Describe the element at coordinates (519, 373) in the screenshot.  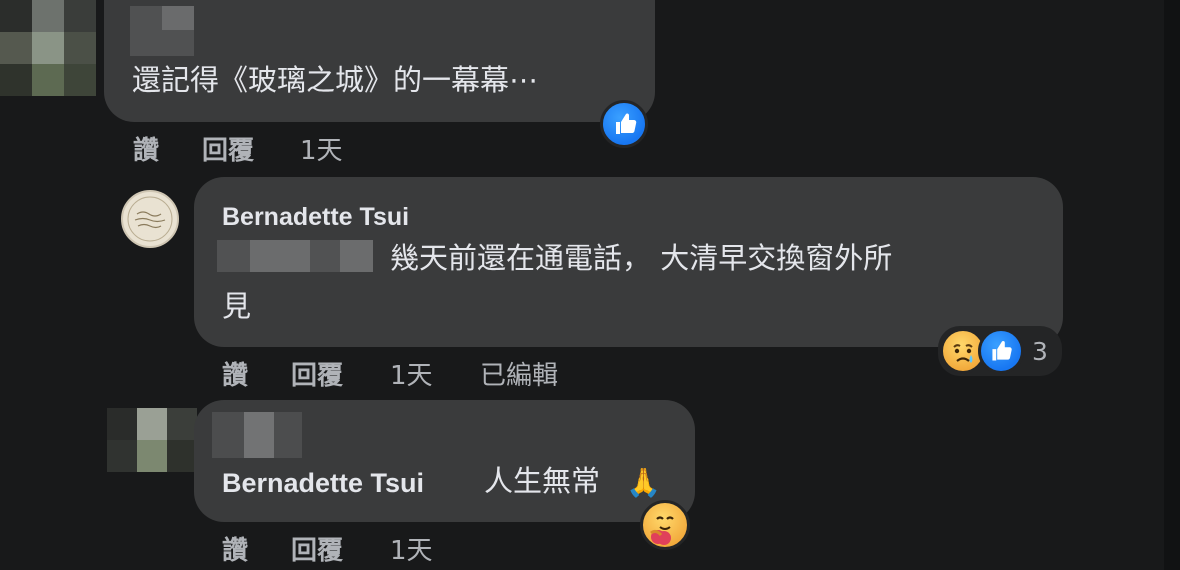
I see `edited-label: 已編輯` at that location.